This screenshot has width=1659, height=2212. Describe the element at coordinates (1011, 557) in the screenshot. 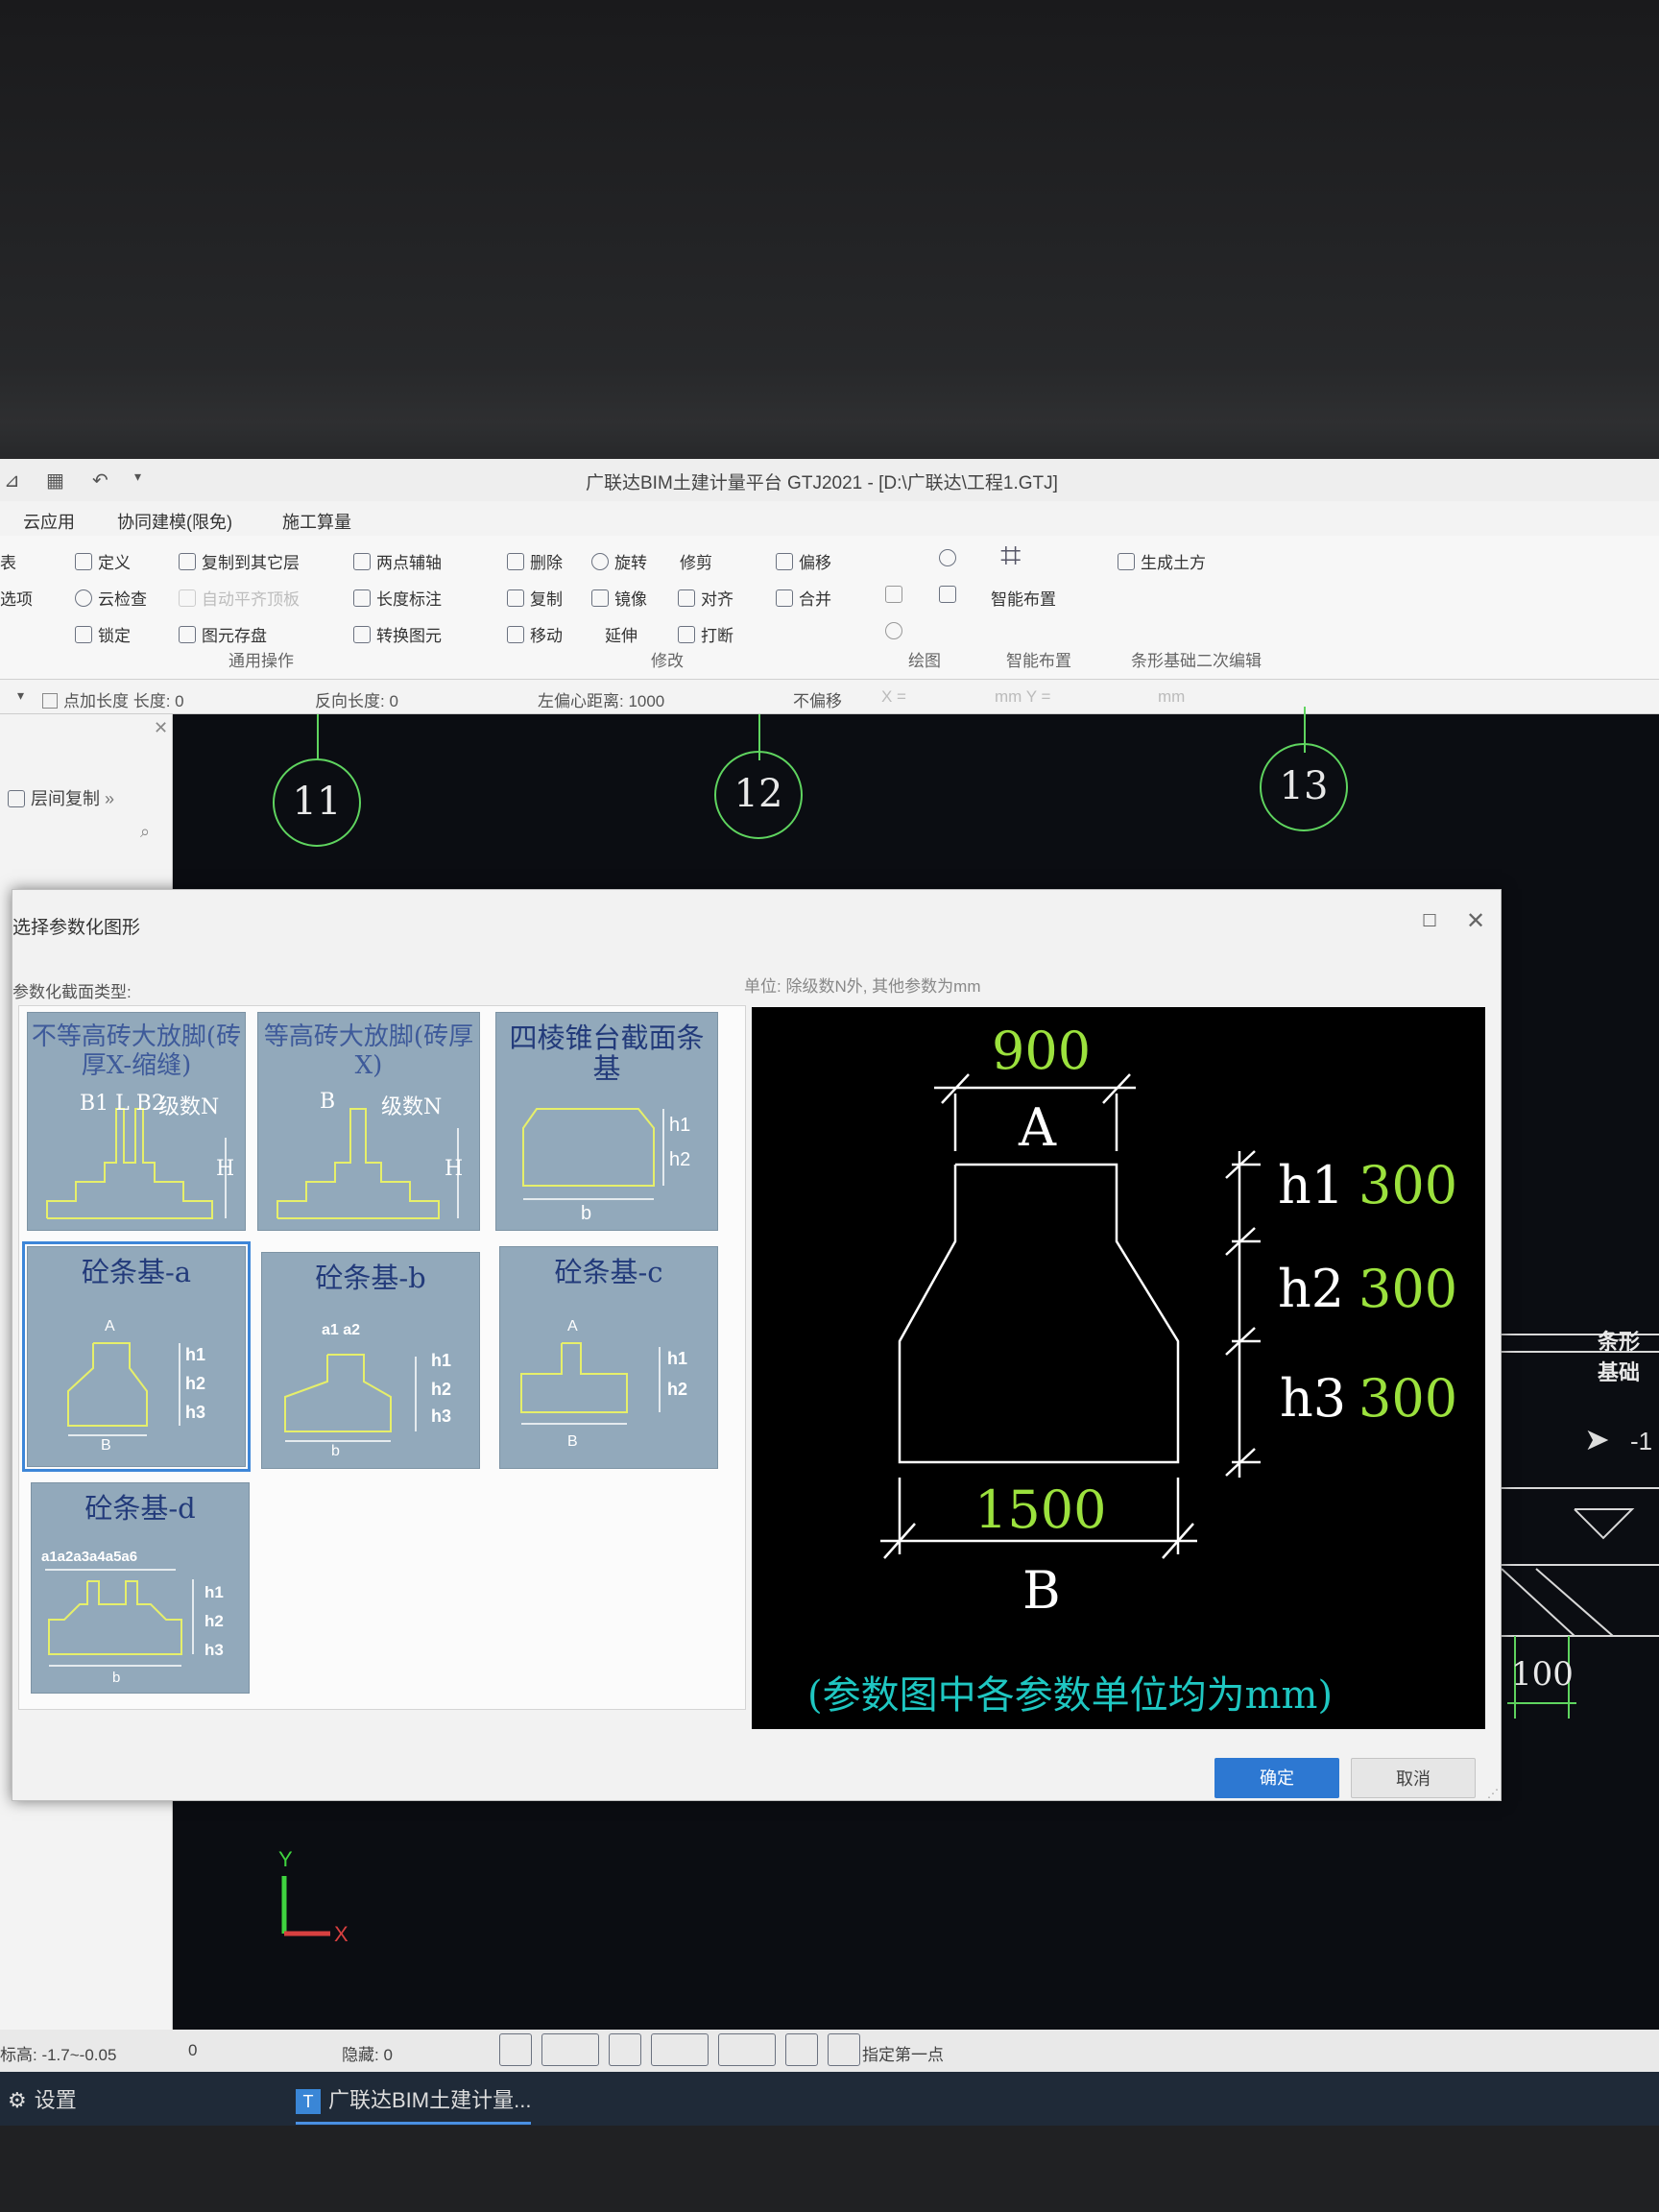

I see `smart-layout-icon: ⌗` at that location.